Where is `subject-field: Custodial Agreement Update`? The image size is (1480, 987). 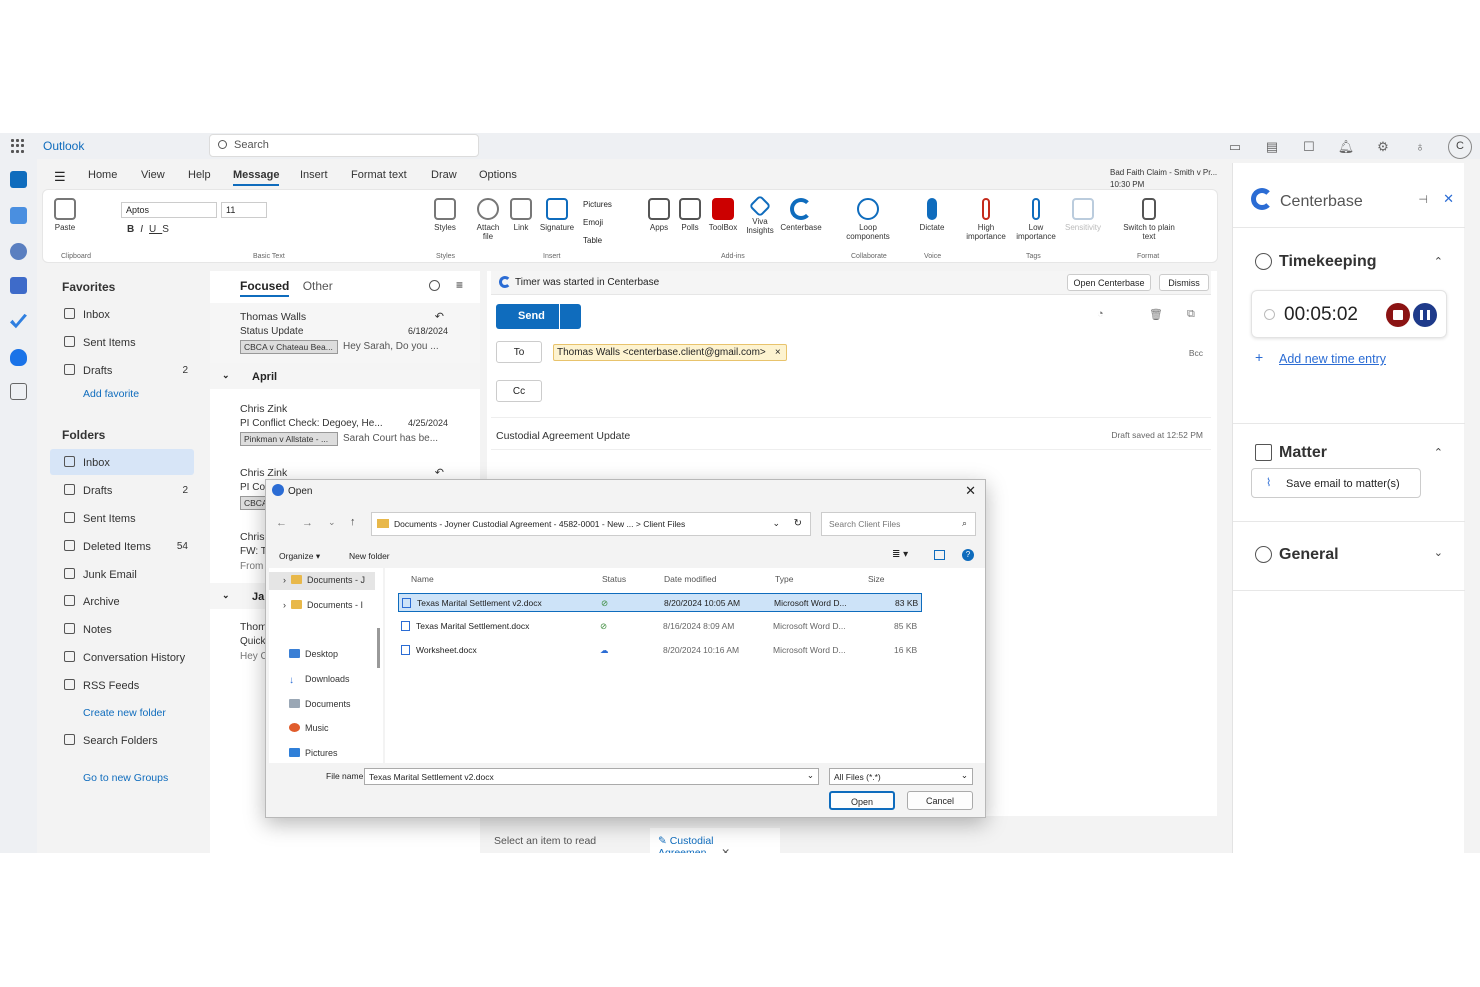 subject-field: Custodial Agreement Update is located at coordinates (563, 436).